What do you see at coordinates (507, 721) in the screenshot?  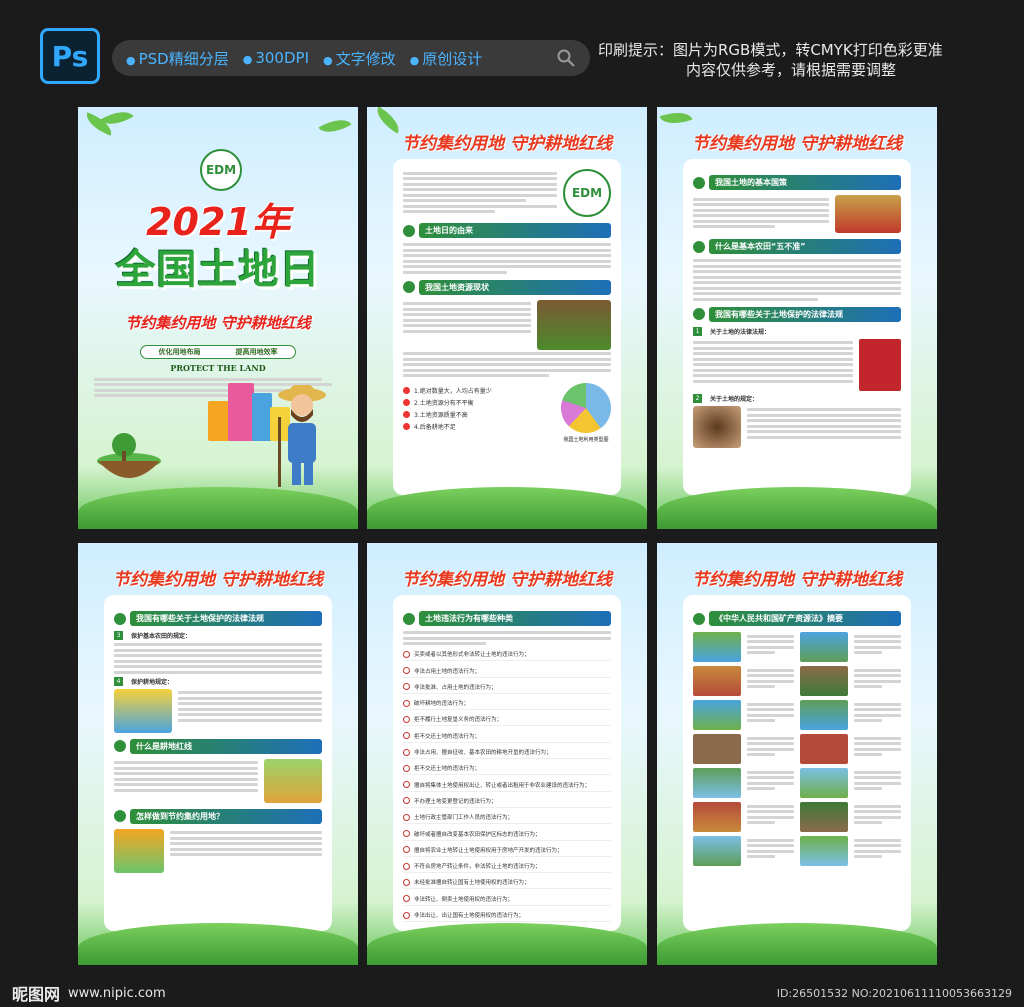 I see `violation-item: 拒不履行土地复垦义务的违法行为；` at bounding box center [507, 721].